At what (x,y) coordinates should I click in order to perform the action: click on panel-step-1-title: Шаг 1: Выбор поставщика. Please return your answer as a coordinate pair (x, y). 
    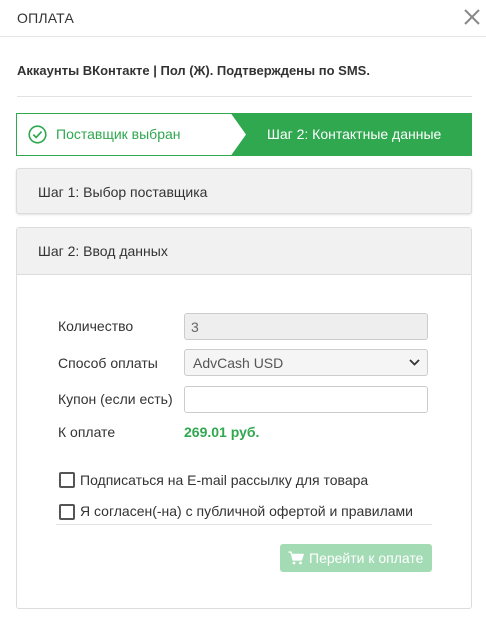
    Looking at the image, I should click on (122, 192).